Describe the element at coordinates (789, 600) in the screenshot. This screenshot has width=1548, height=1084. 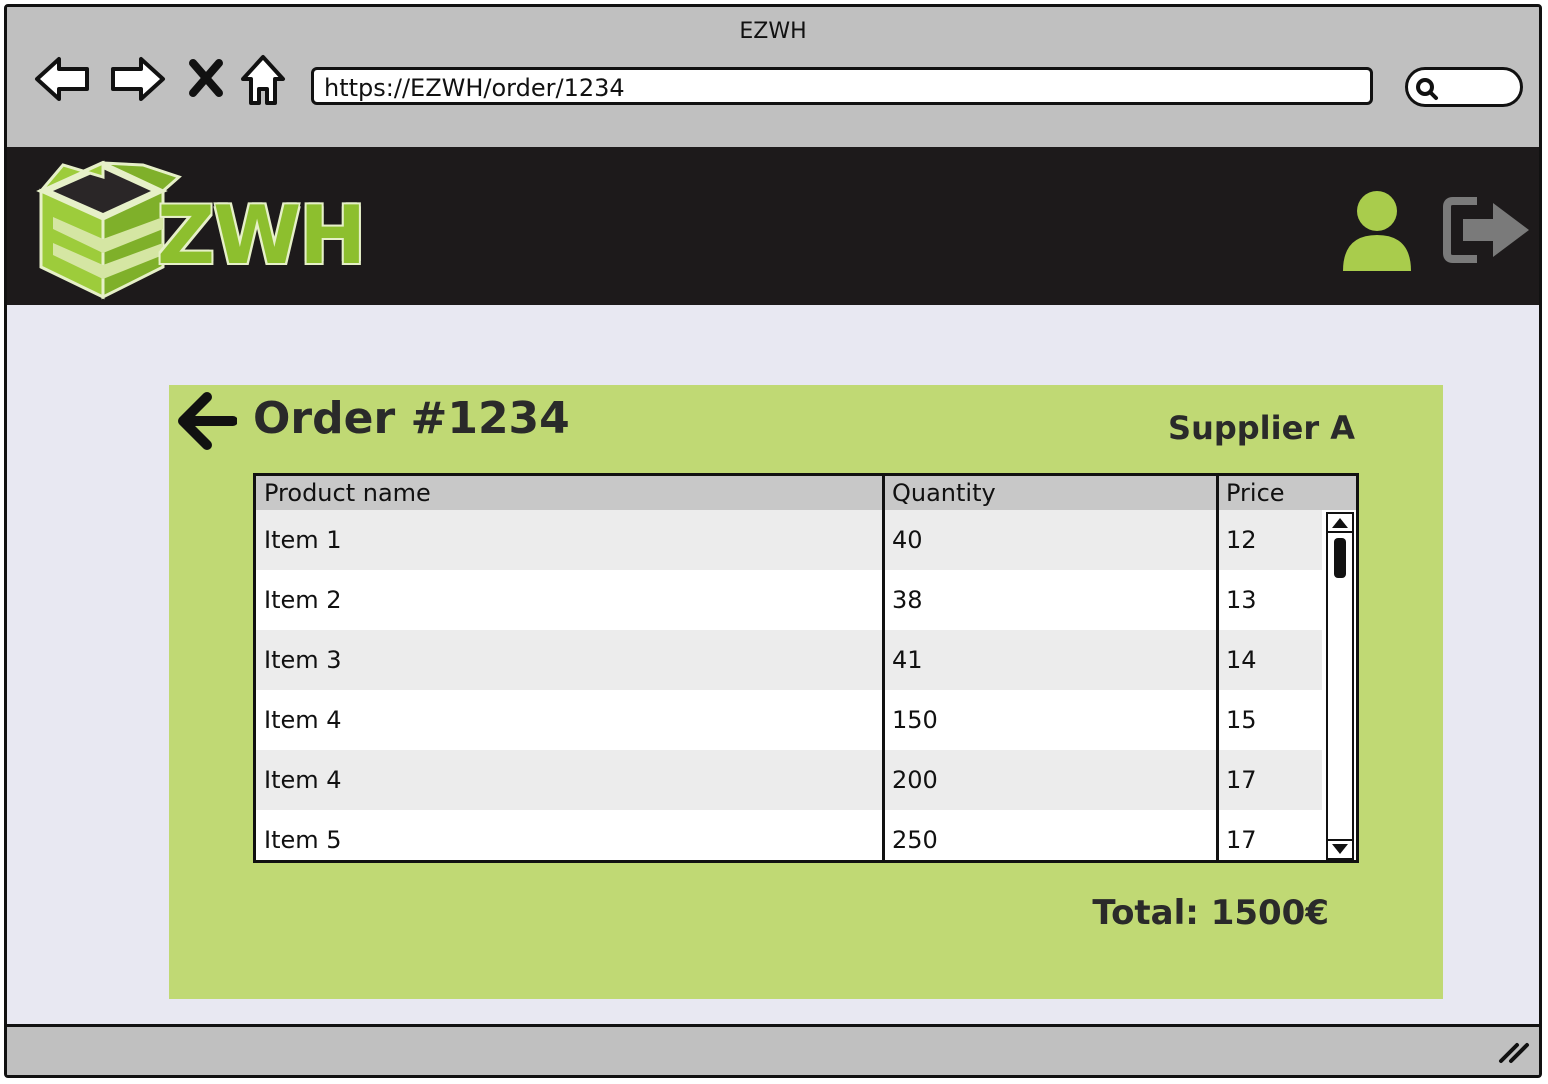
I see `table-row: Item 2 38 13` at that location.